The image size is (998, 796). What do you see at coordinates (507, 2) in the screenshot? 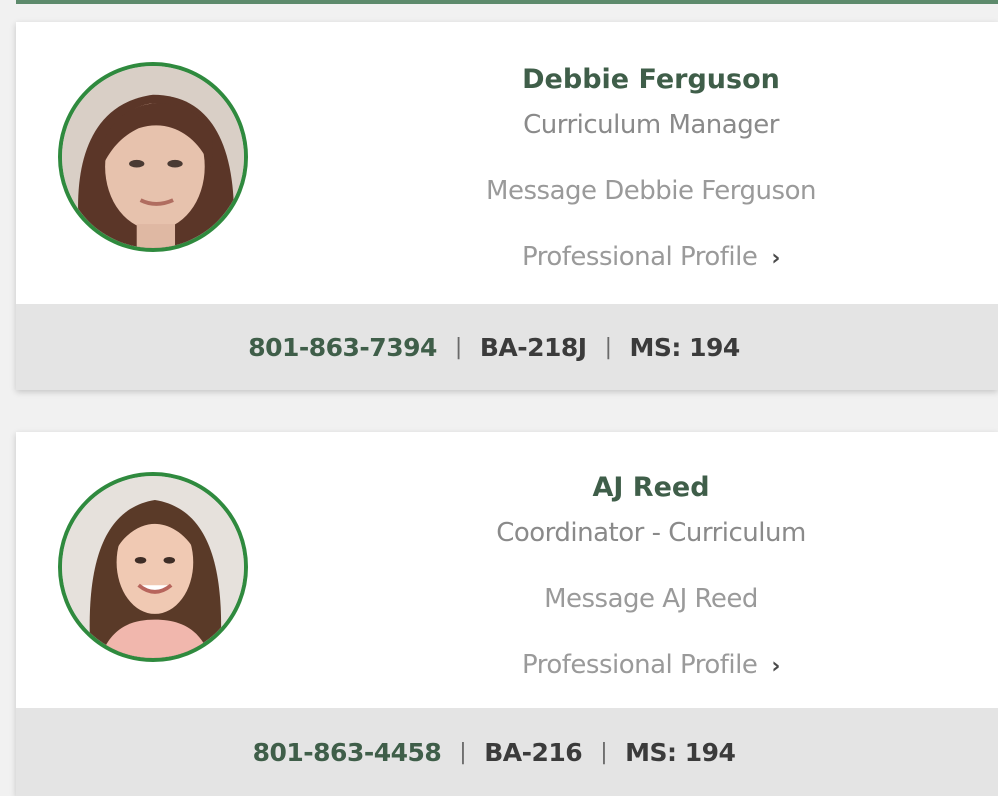
I see `top-divider` at bounding box center [507, 2].